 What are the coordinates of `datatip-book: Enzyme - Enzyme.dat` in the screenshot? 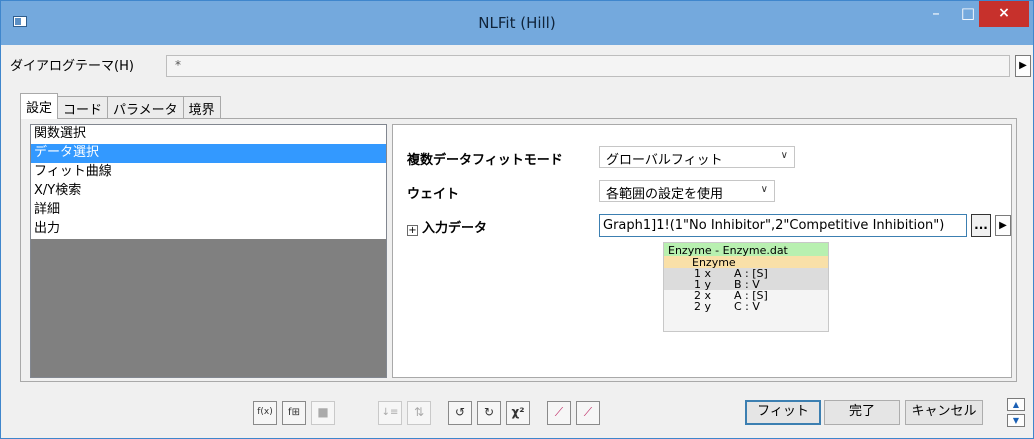 It's located at (746, 249).